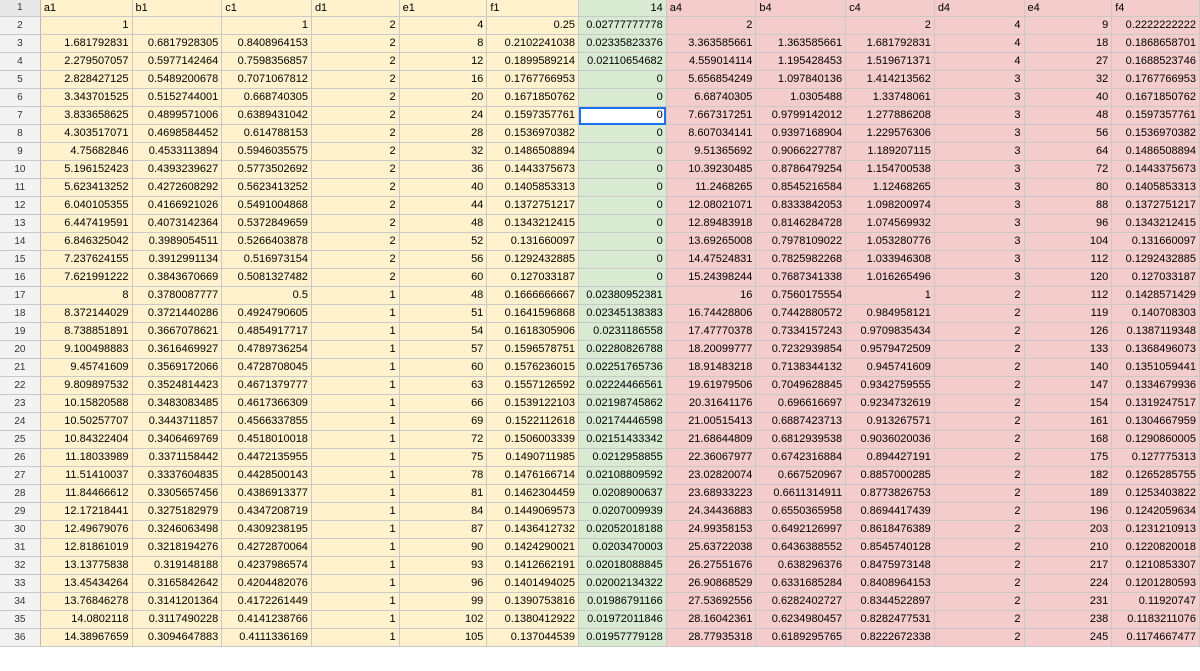 This screenshot has width=1200, height=671. Describe the element at coordinates (443, 277) in the screenshot. I see `cell-e16: 60` at that location.